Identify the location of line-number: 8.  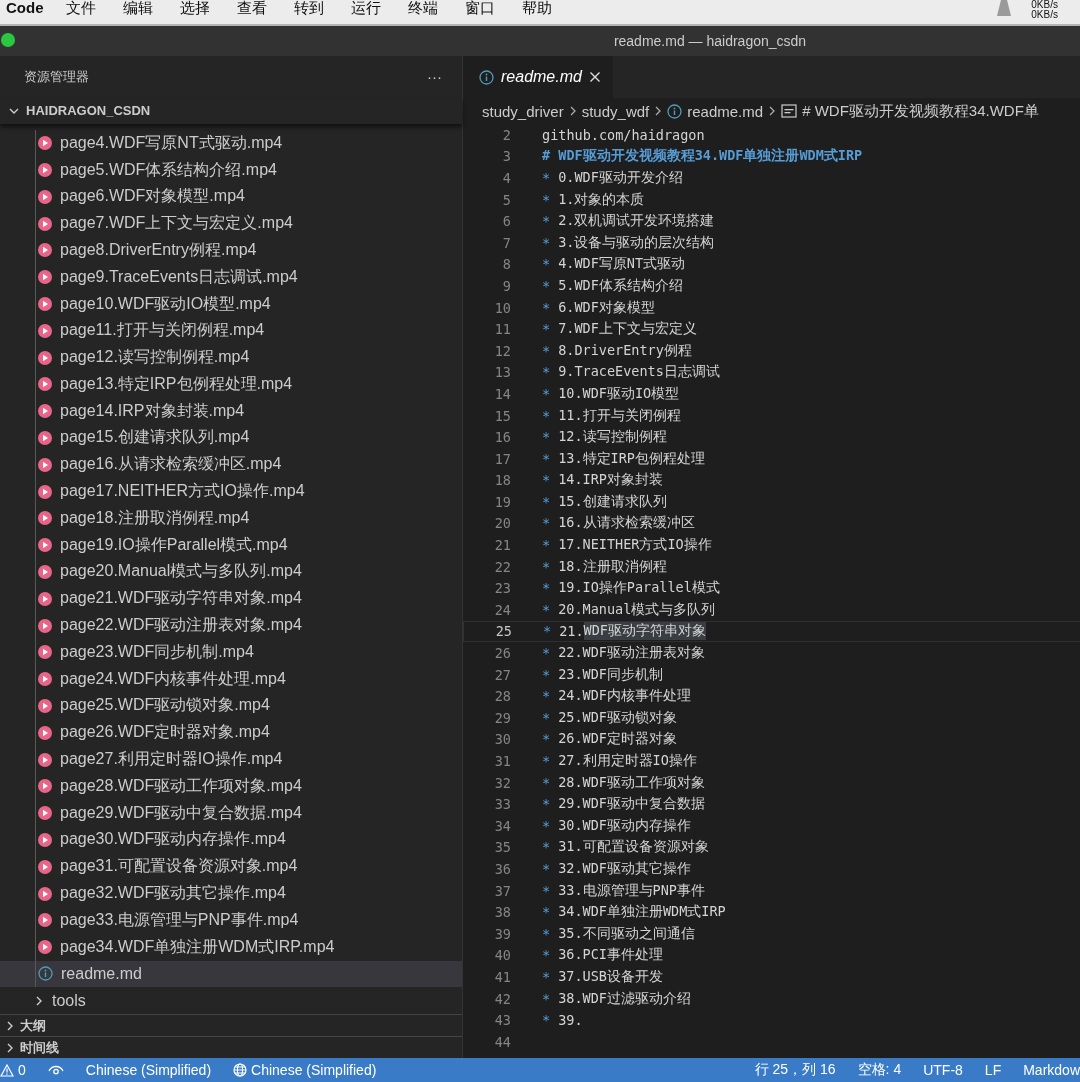
(506, 264).